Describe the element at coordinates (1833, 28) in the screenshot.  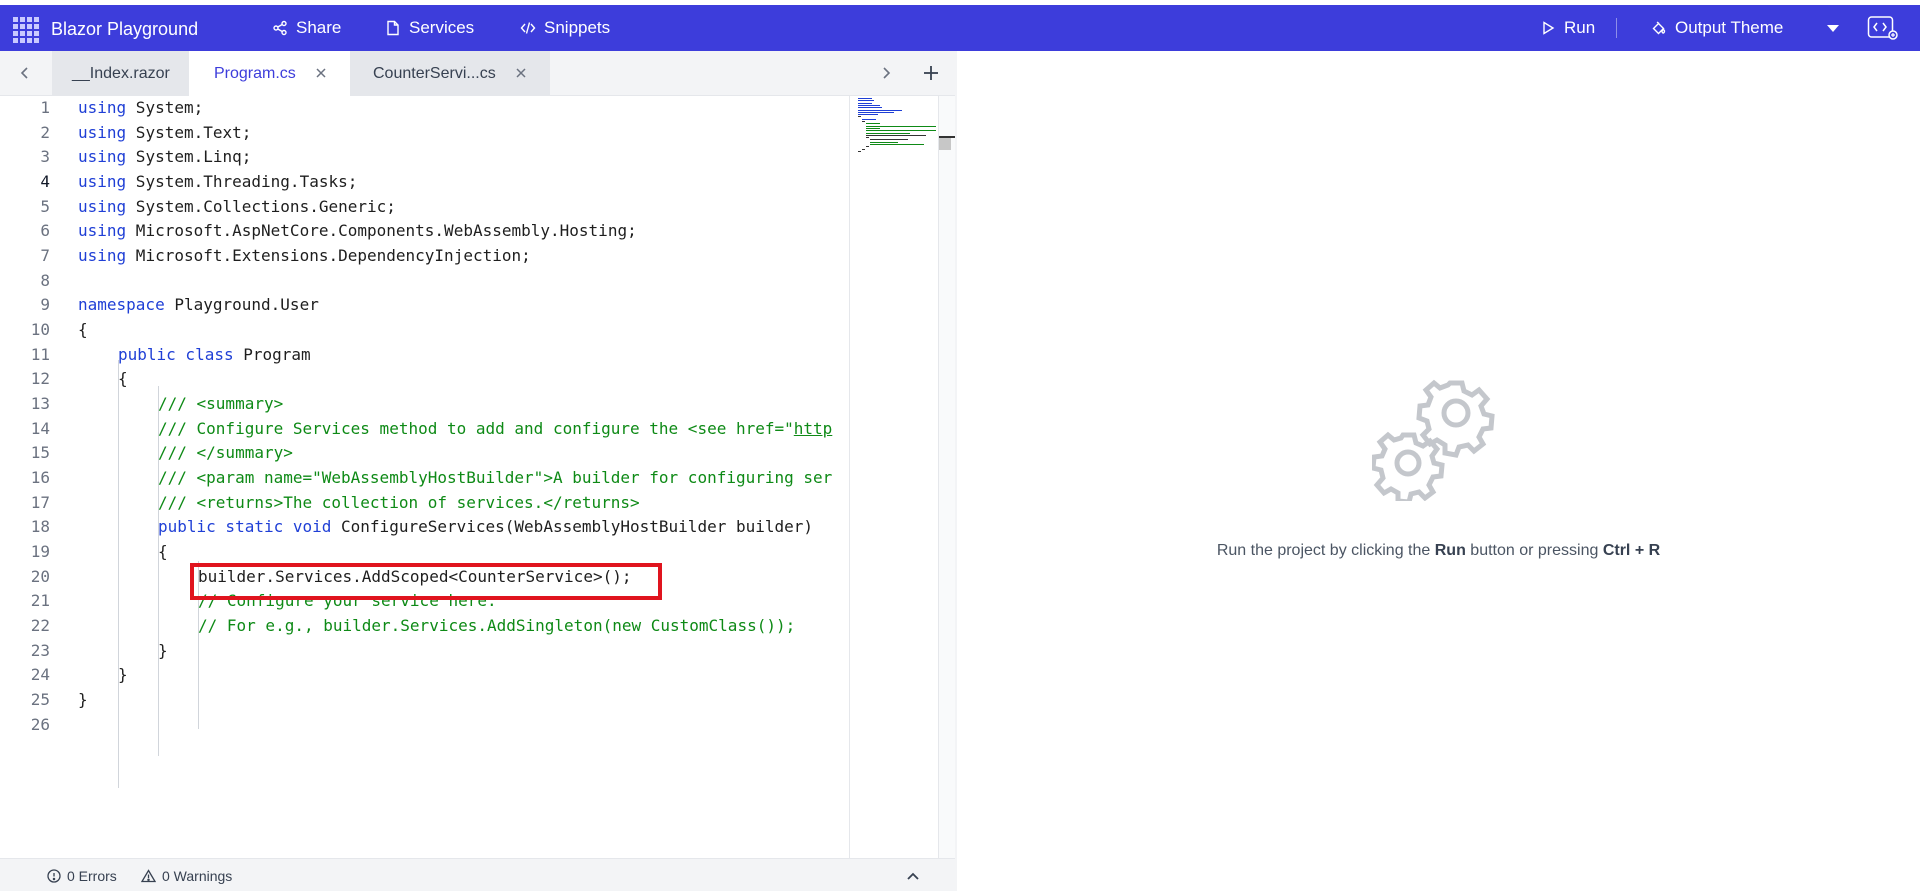
I see `chevron-down-icon` at that location.